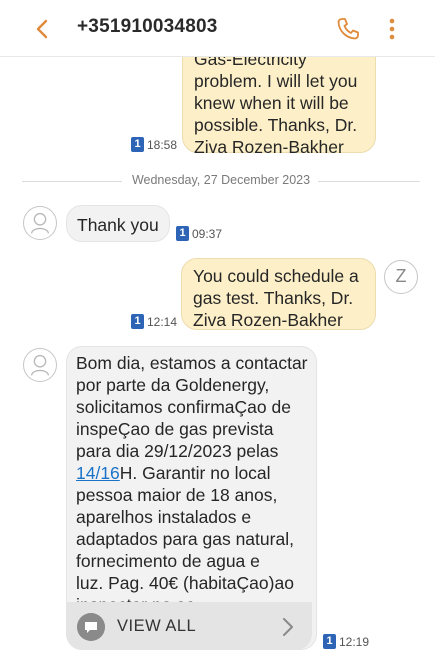  I want to click on message-bubble-received: Thank you, so click(118, 223).